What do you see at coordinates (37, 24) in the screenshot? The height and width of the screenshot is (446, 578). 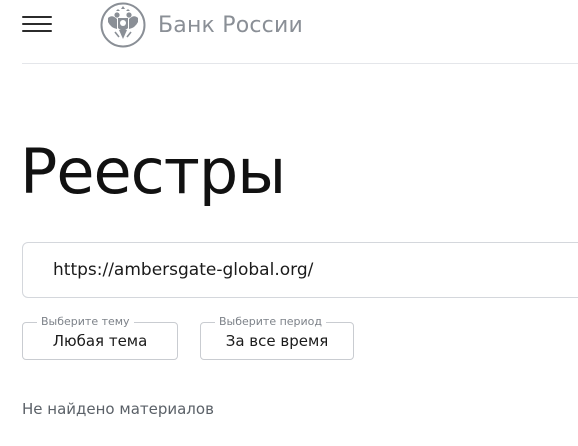 I see `hamburger-menu-icon` at bounding box center [37, 24].